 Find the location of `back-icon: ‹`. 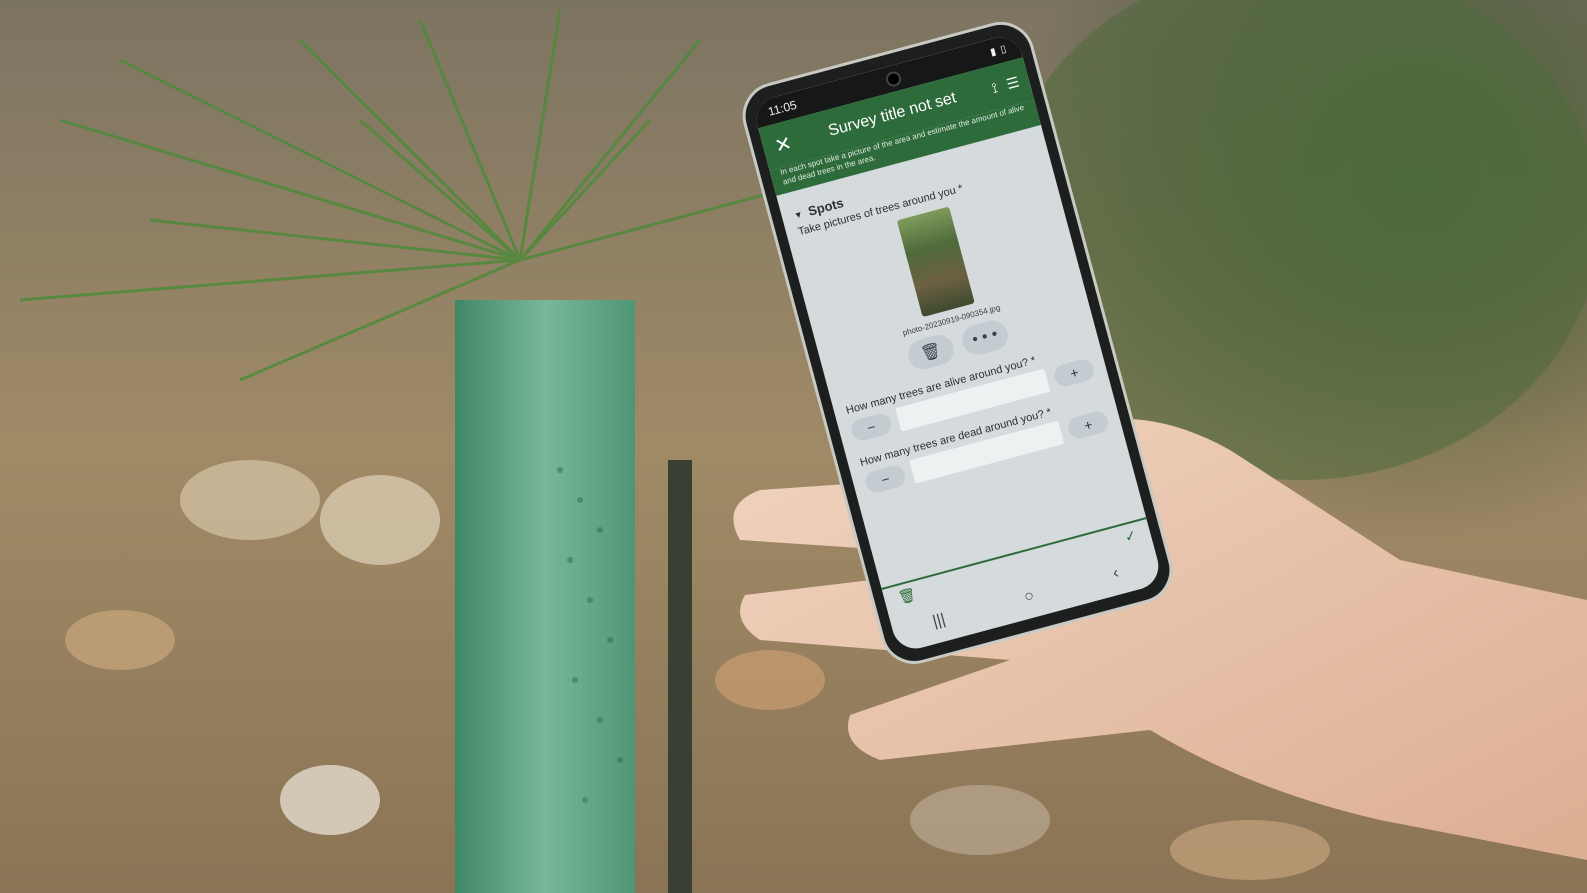

back-icon: ‹ is located at coordinates (1116, 573).